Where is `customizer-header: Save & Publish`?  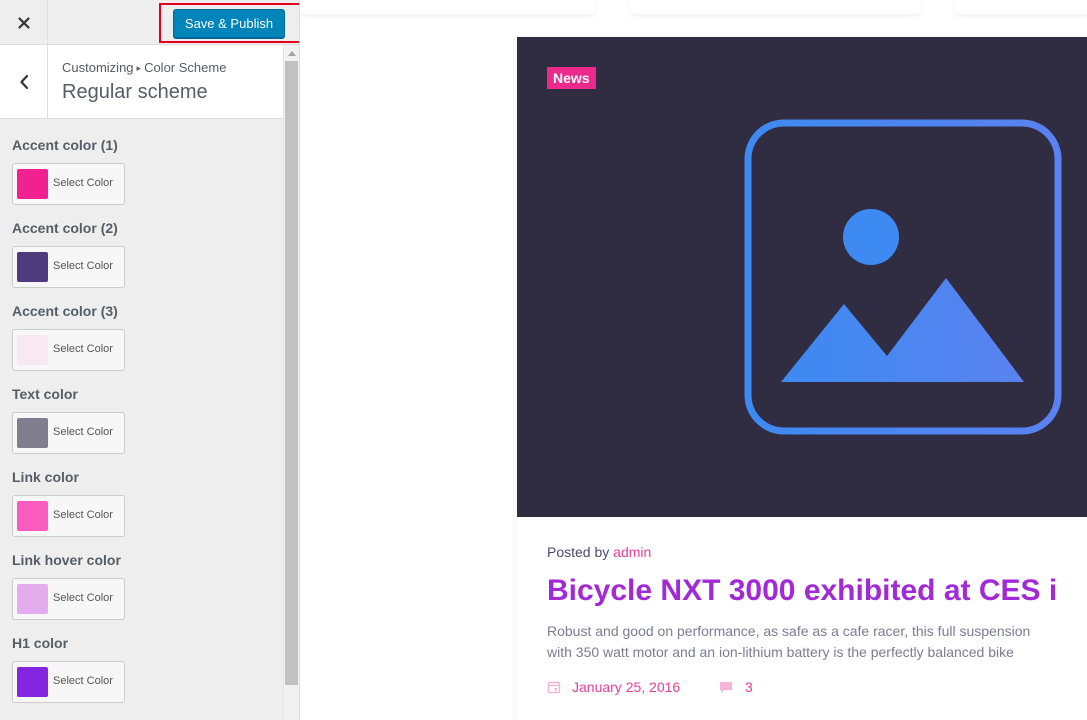
customizer-header: Save & Publish is located at coordinates (149, 22).